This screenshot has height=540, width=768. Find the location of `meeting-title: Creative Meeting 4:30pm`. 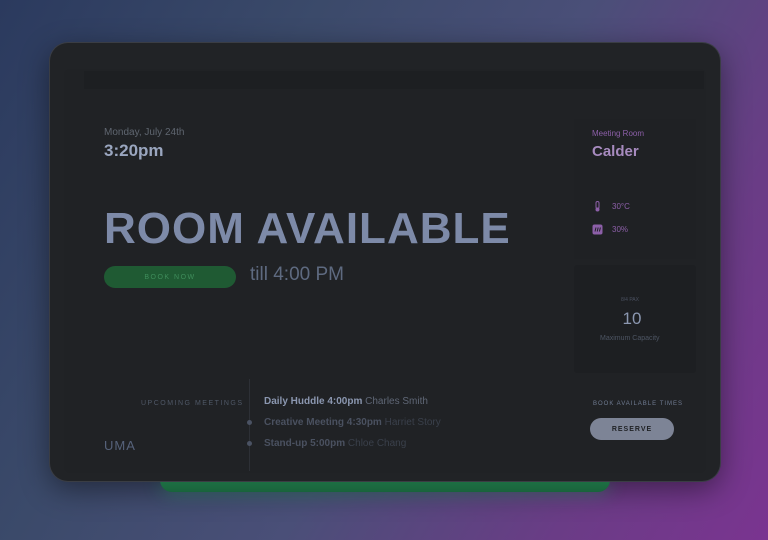

meeting-title: Creative Meeting 4:30pm is located at coordinates (323, 422).